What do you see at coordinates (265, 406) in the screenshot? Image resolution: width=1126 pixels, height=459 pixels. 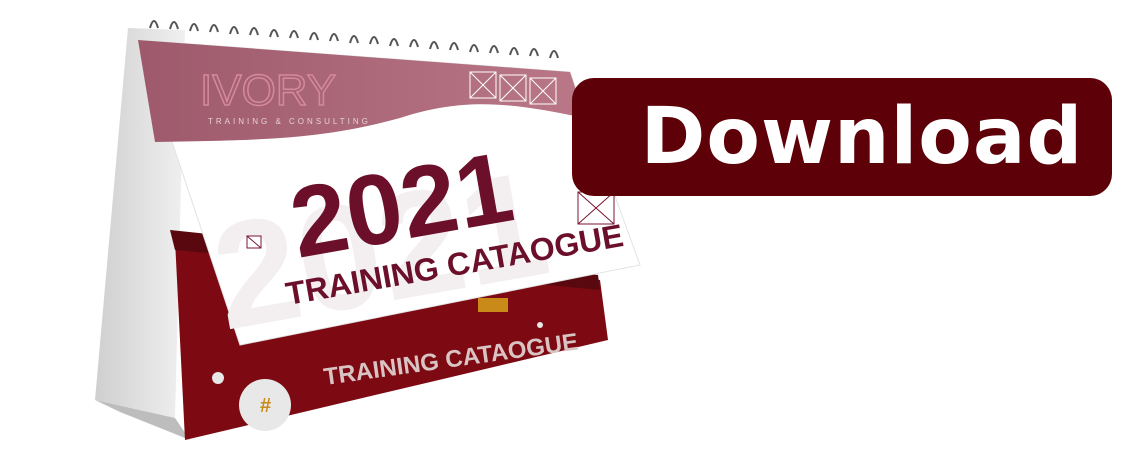 I see `back-page-symbol: #` at bounding box center [265, 406].